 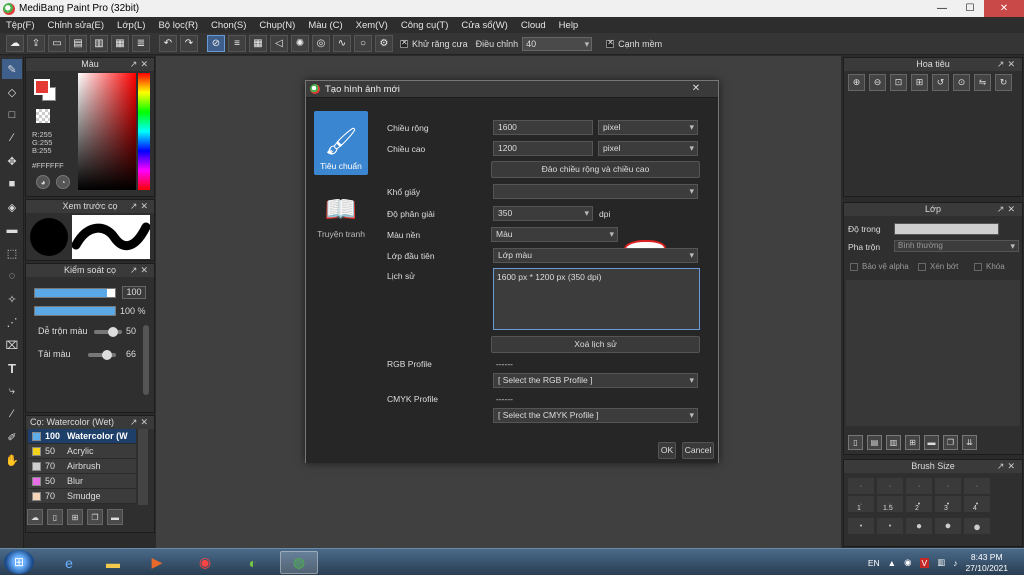 What do you see at coordinates (189, 43) in the screenshot?
I see `redo-icon: ↷` at bounding box center [189, 43].